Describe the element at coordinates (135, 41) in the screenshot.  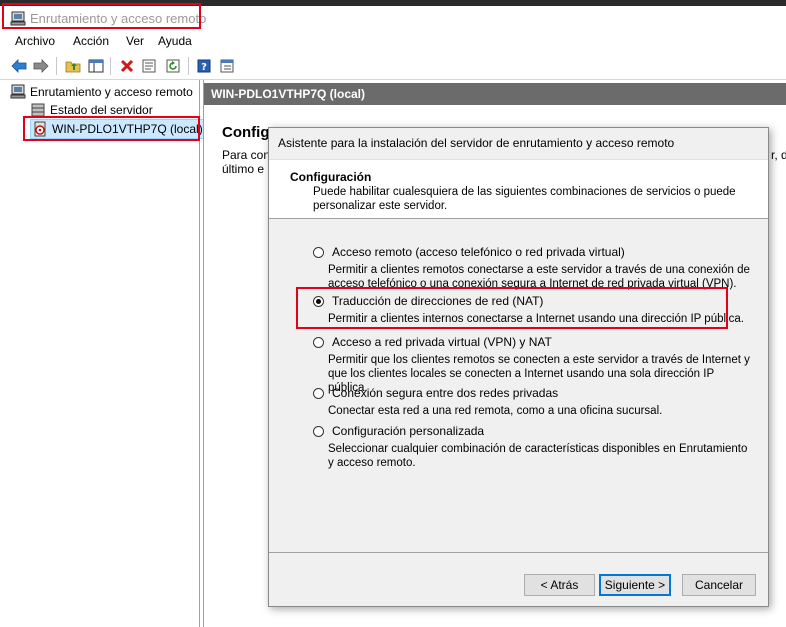
I see `menu-ver: Ver` at that location.